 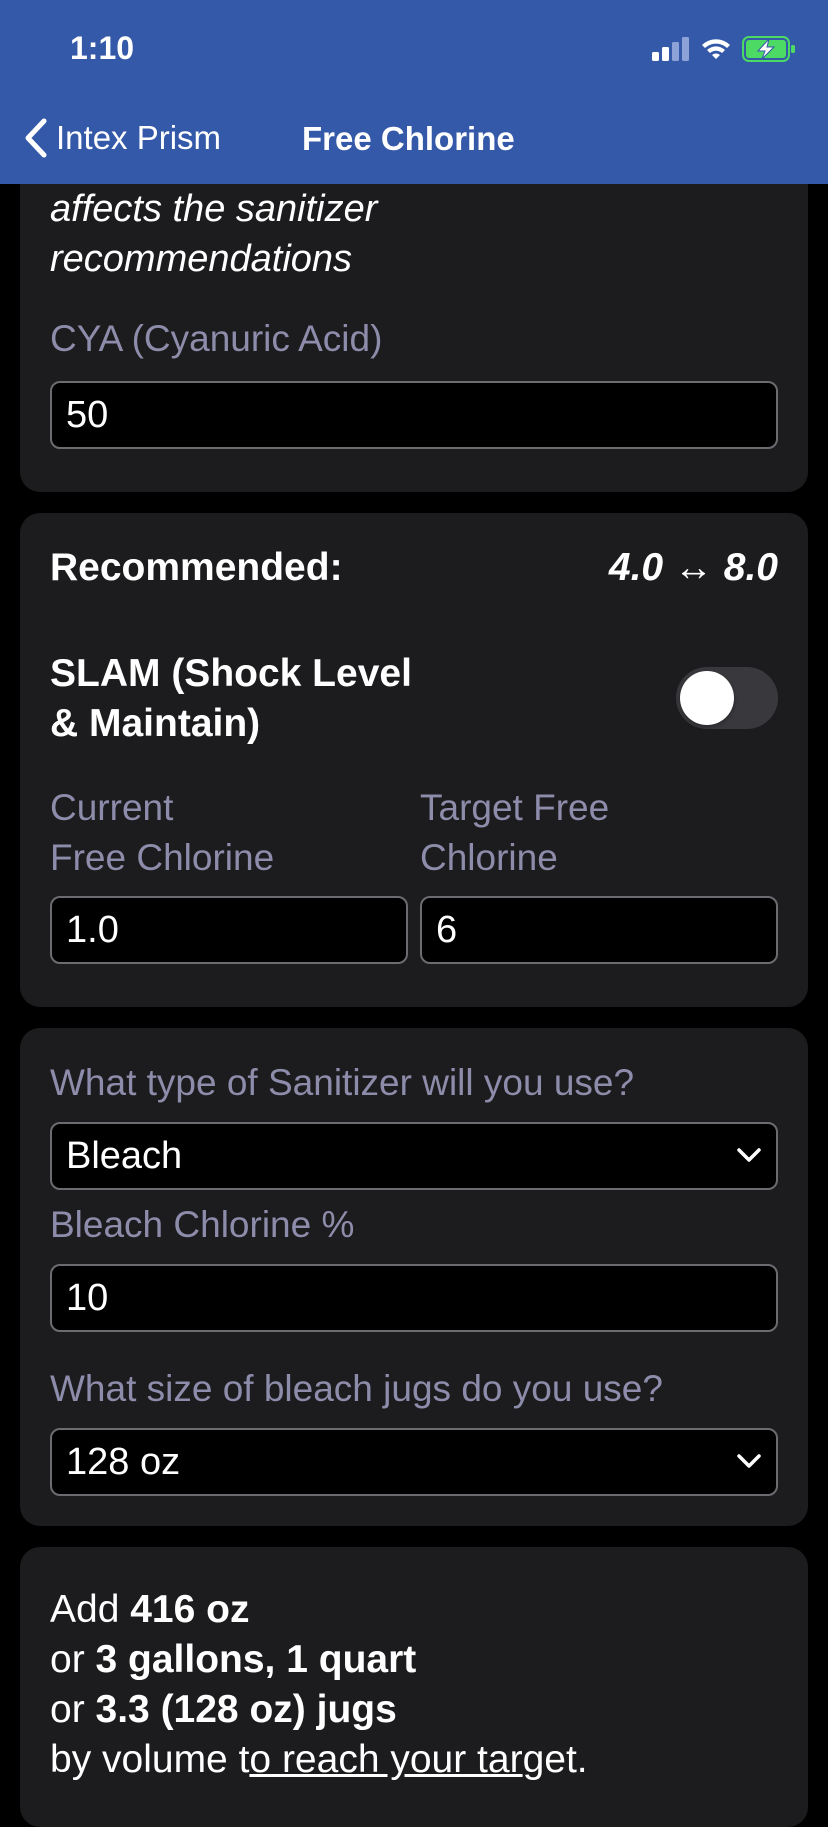 I want to click on slam-label-line1: SLAM (Shock Level, so click(x=231, y=673).